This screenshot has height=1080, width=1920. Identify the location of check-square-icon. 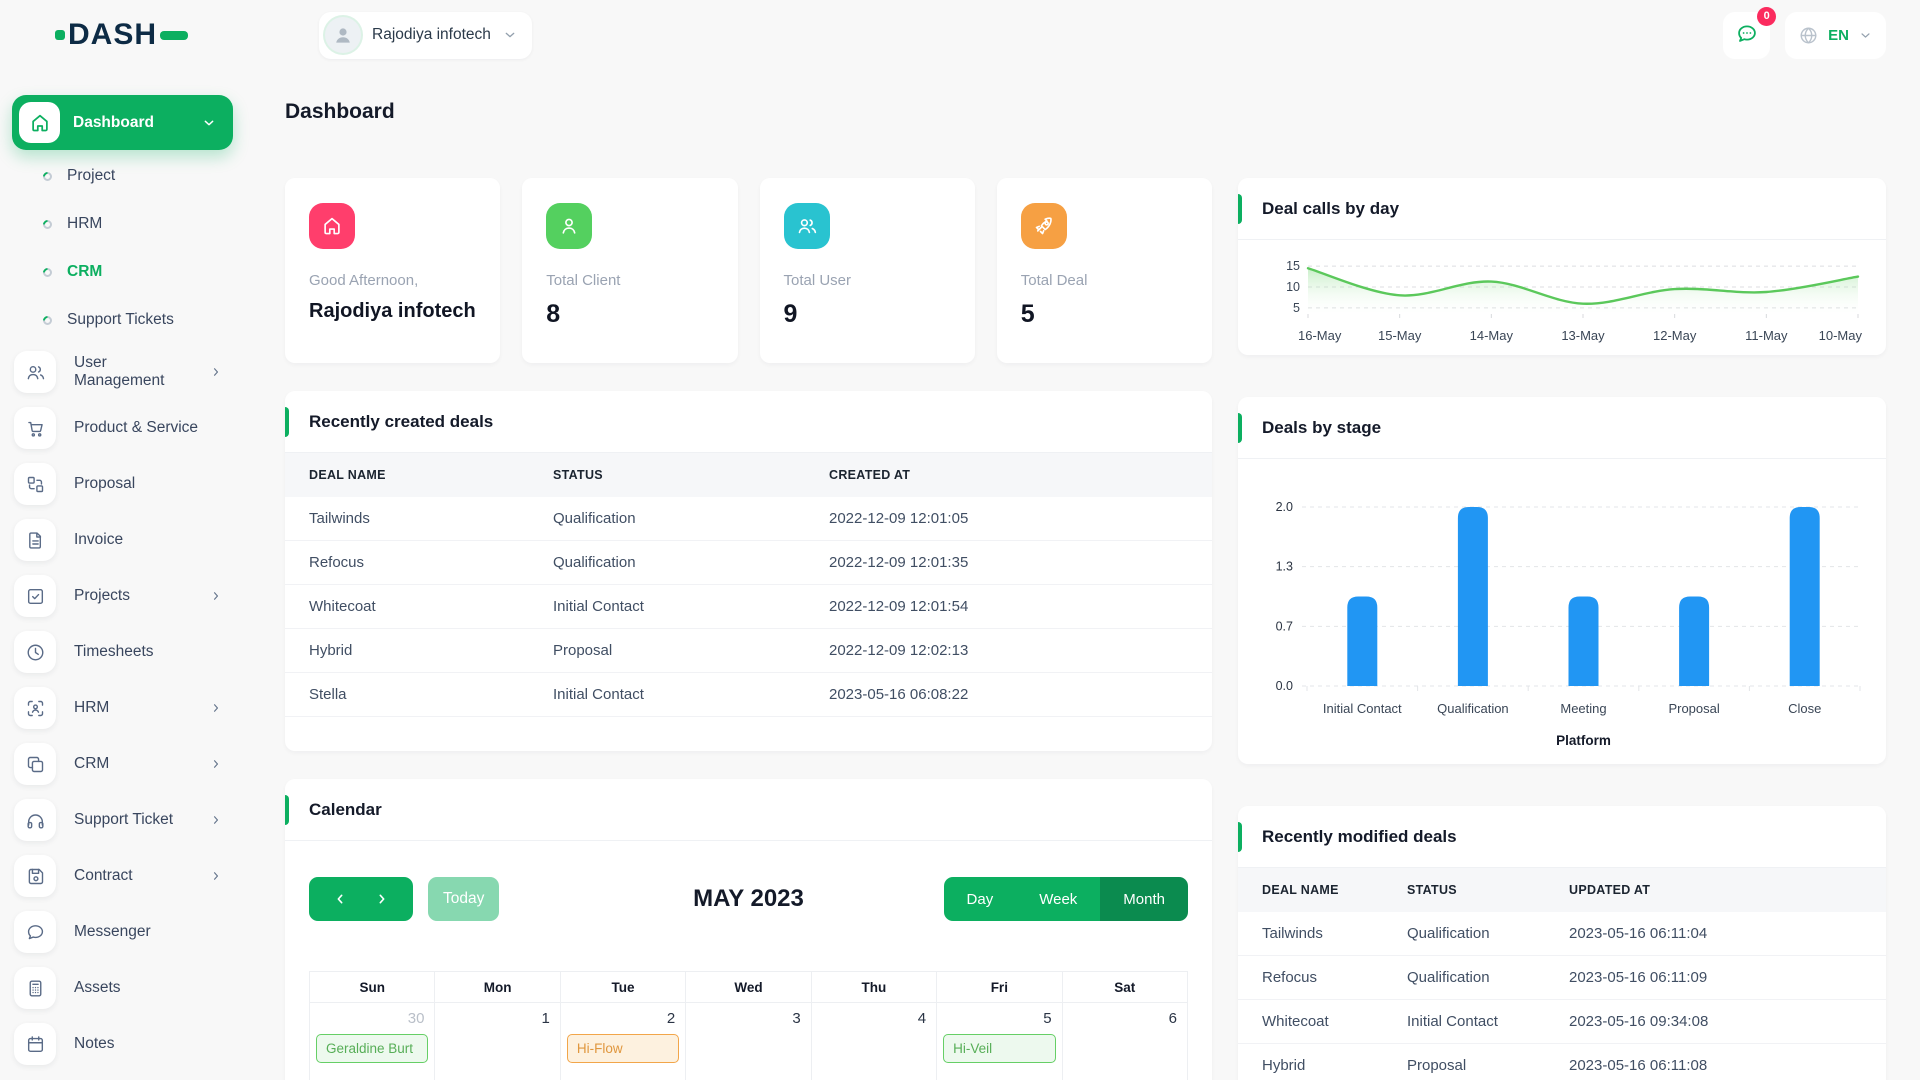
(35, 596).